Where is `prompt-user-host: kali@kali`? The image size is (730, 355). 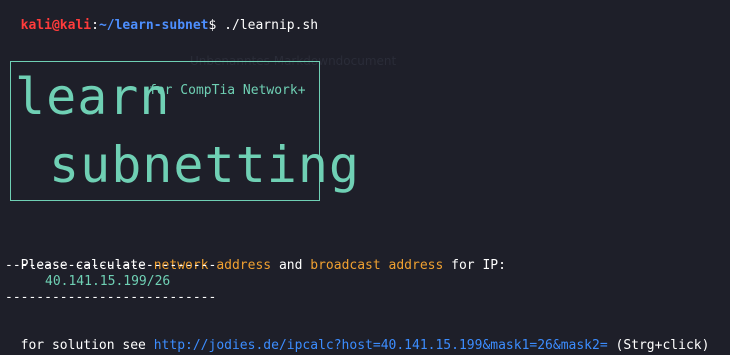
prompt-user-host: kali@kali is located at coordinates (56, 25).